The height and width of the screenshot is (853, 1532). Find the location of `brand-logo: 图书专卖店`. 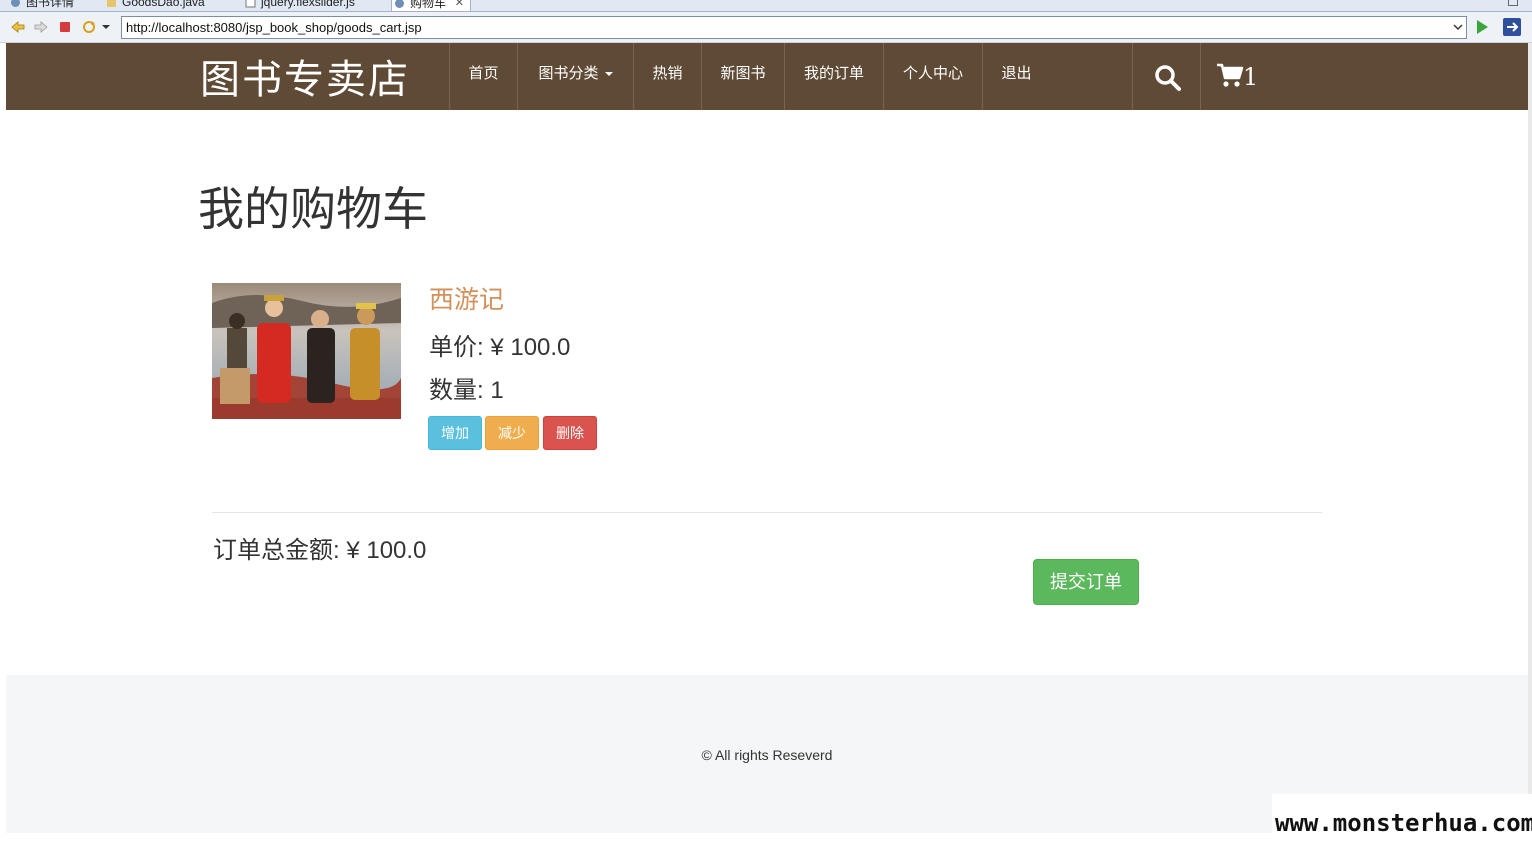

brand-logo: 图书专卖店 is located at coordinates (305, 76).